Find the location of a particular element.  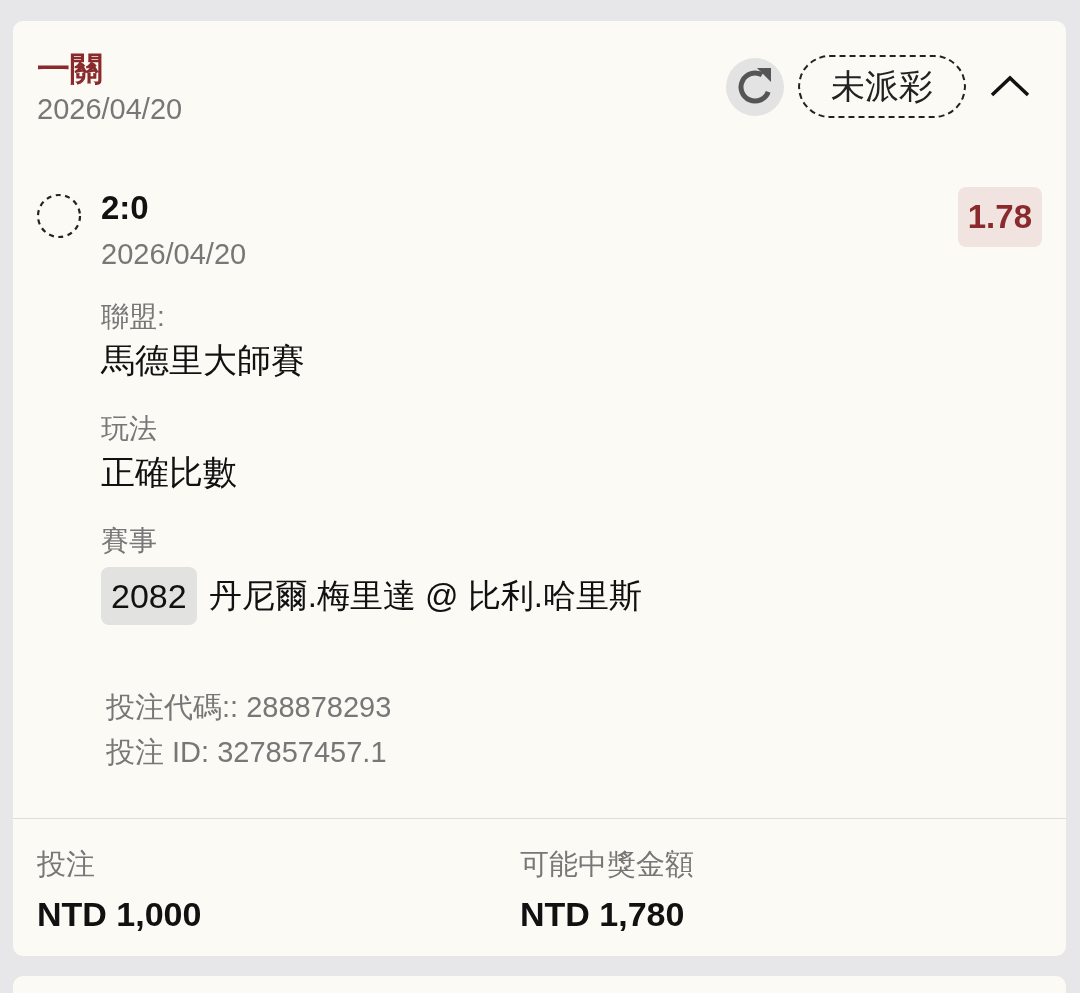

chevron-up-icon is located at coordinates (1010, 86).